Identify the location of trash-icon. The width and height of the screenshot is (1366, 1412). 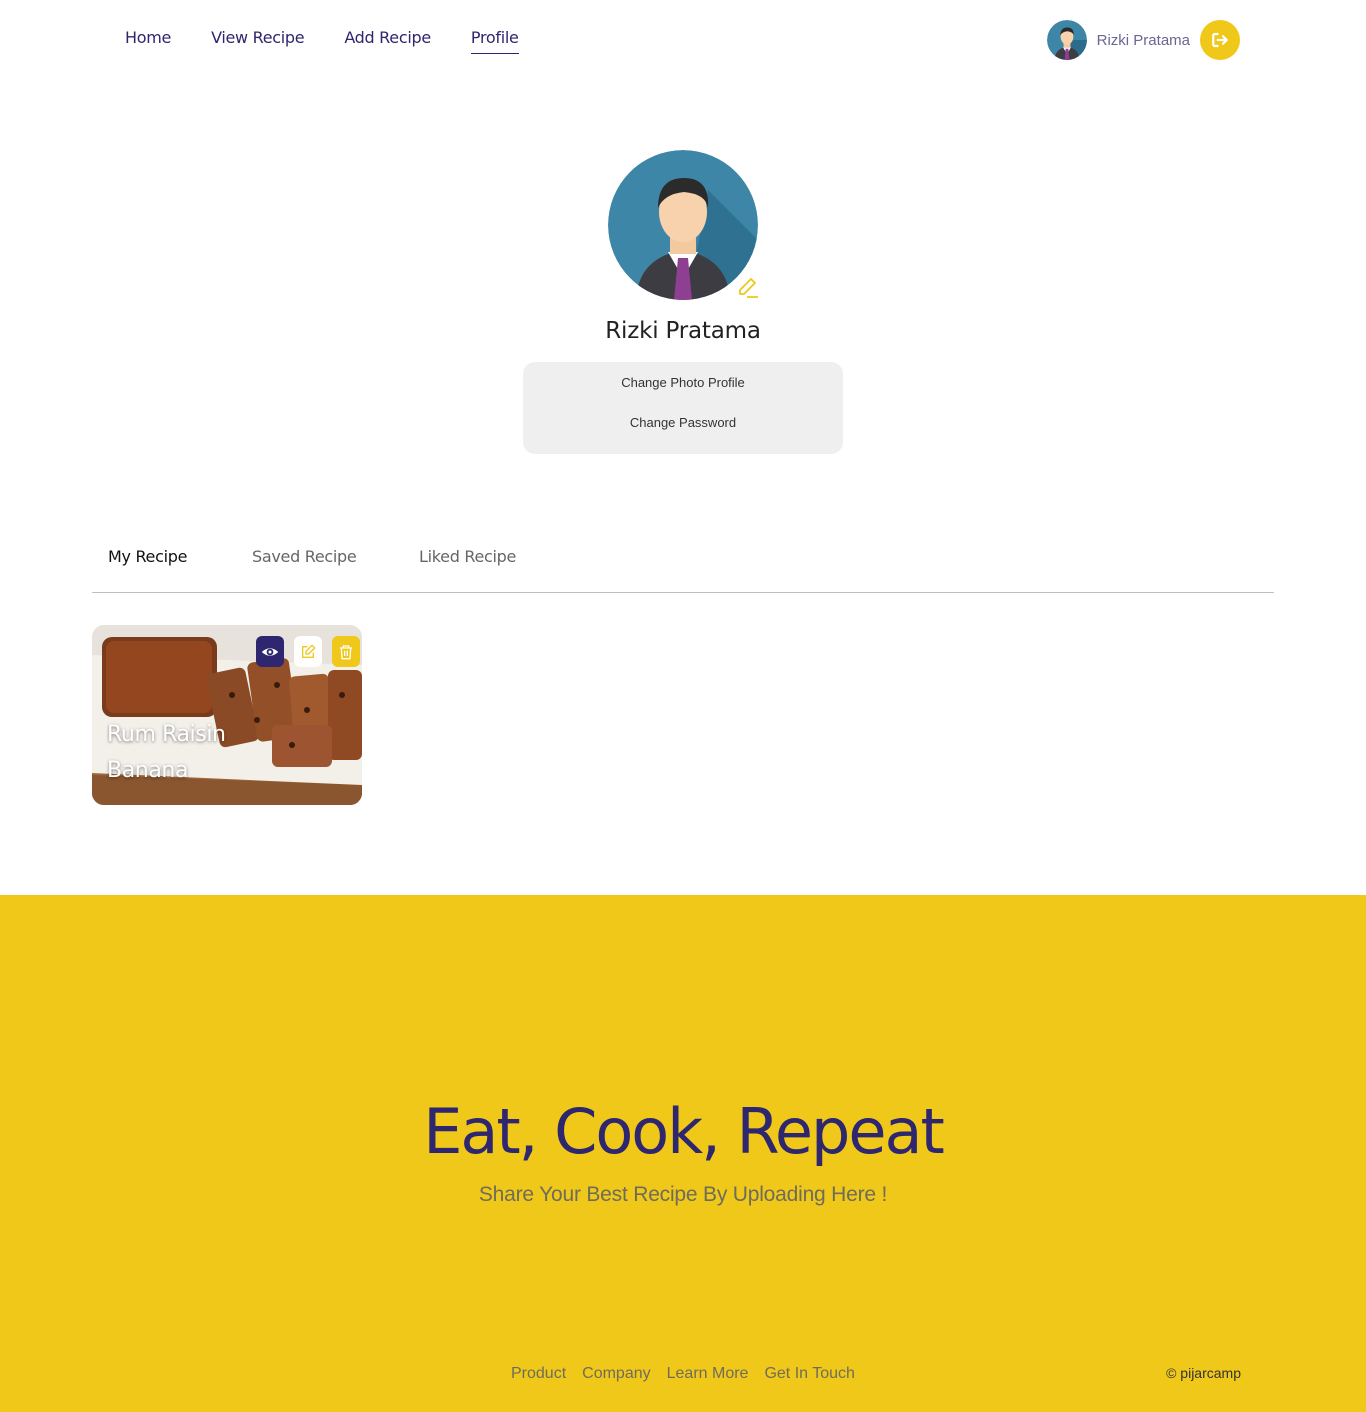
(346, 651).